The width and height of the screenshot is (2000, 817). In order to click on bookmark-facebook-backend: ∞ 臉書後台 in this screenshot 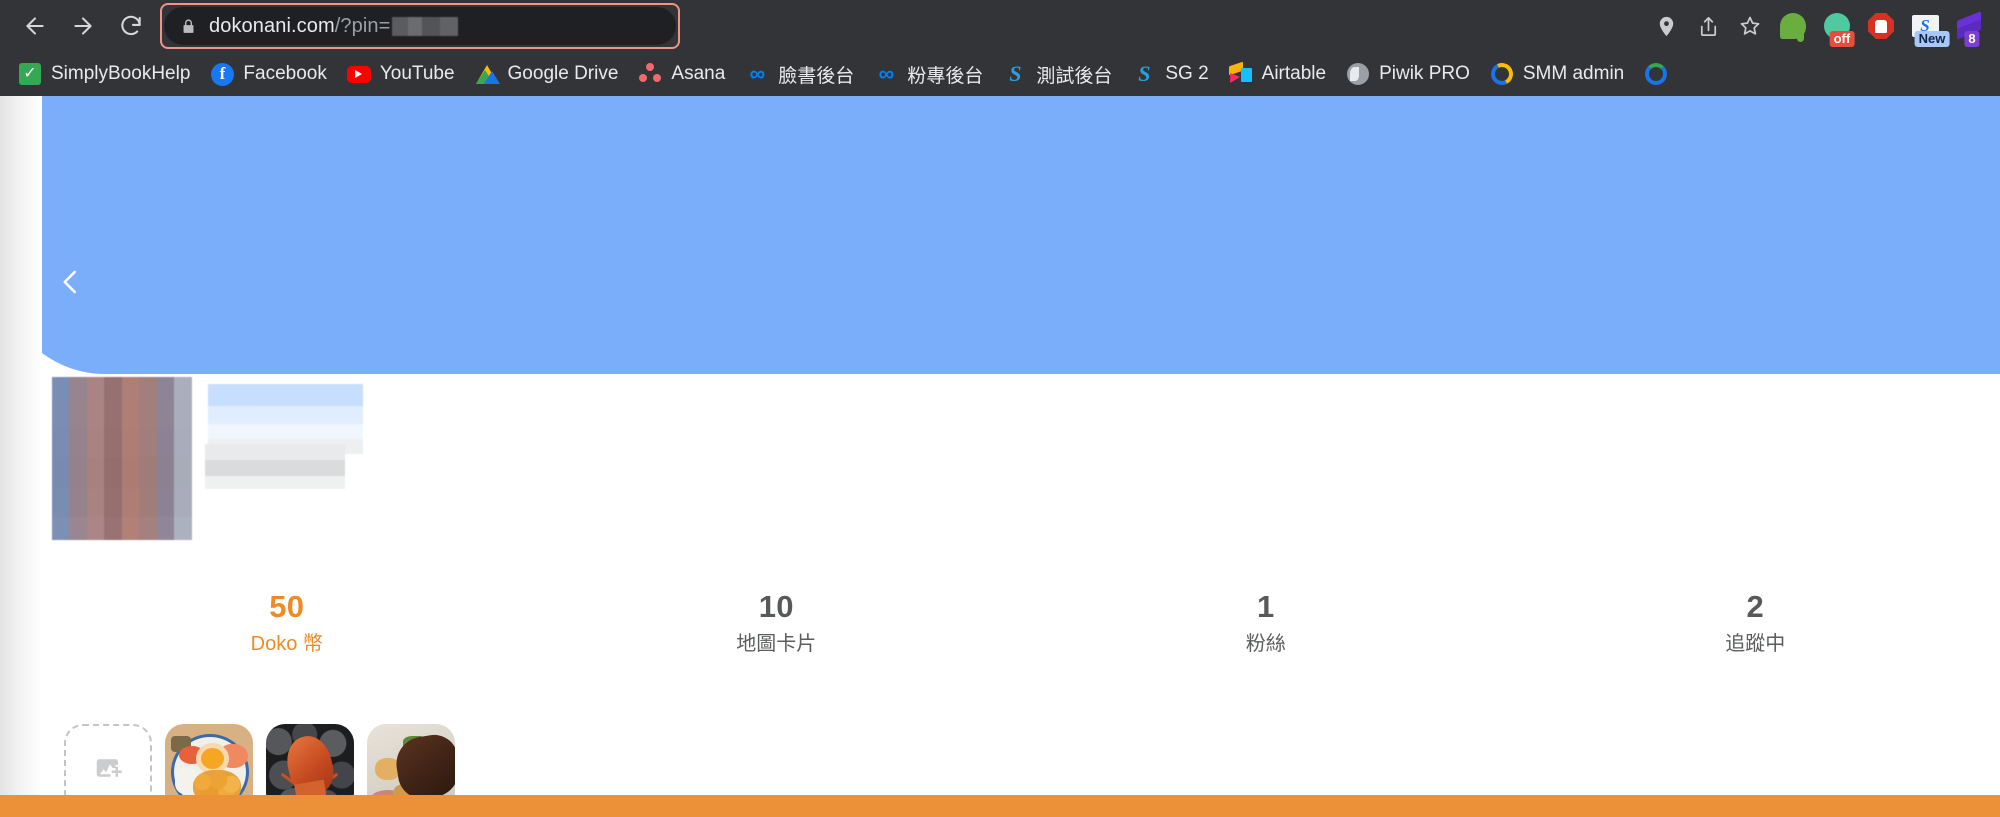, I will do `click(799, 74)`.